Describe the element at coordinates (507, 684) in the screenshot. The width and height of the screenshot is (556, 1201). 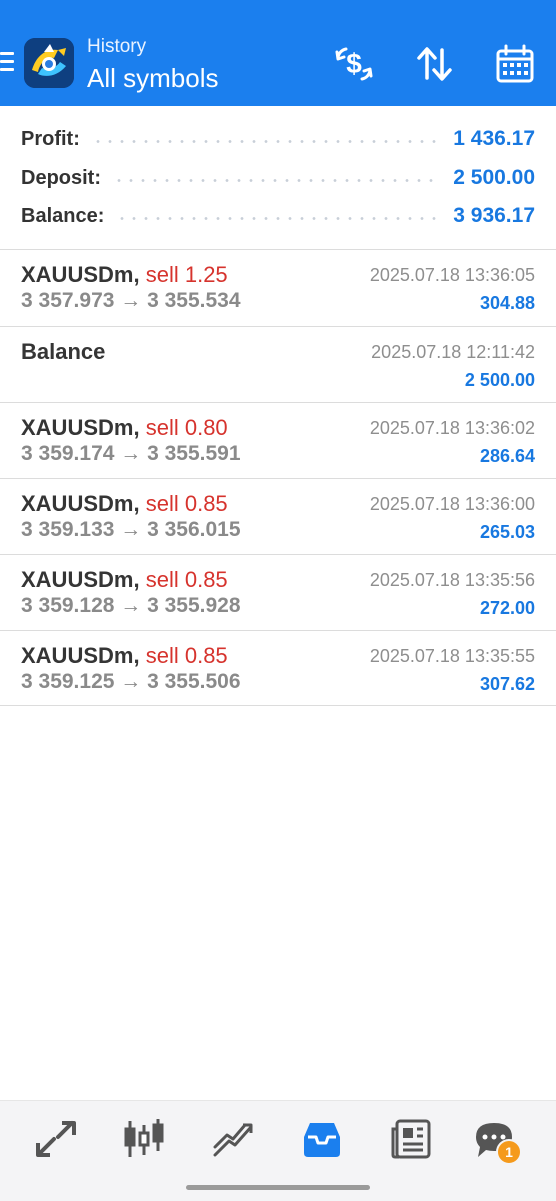
I see `row-profit: 307.62` at that location.